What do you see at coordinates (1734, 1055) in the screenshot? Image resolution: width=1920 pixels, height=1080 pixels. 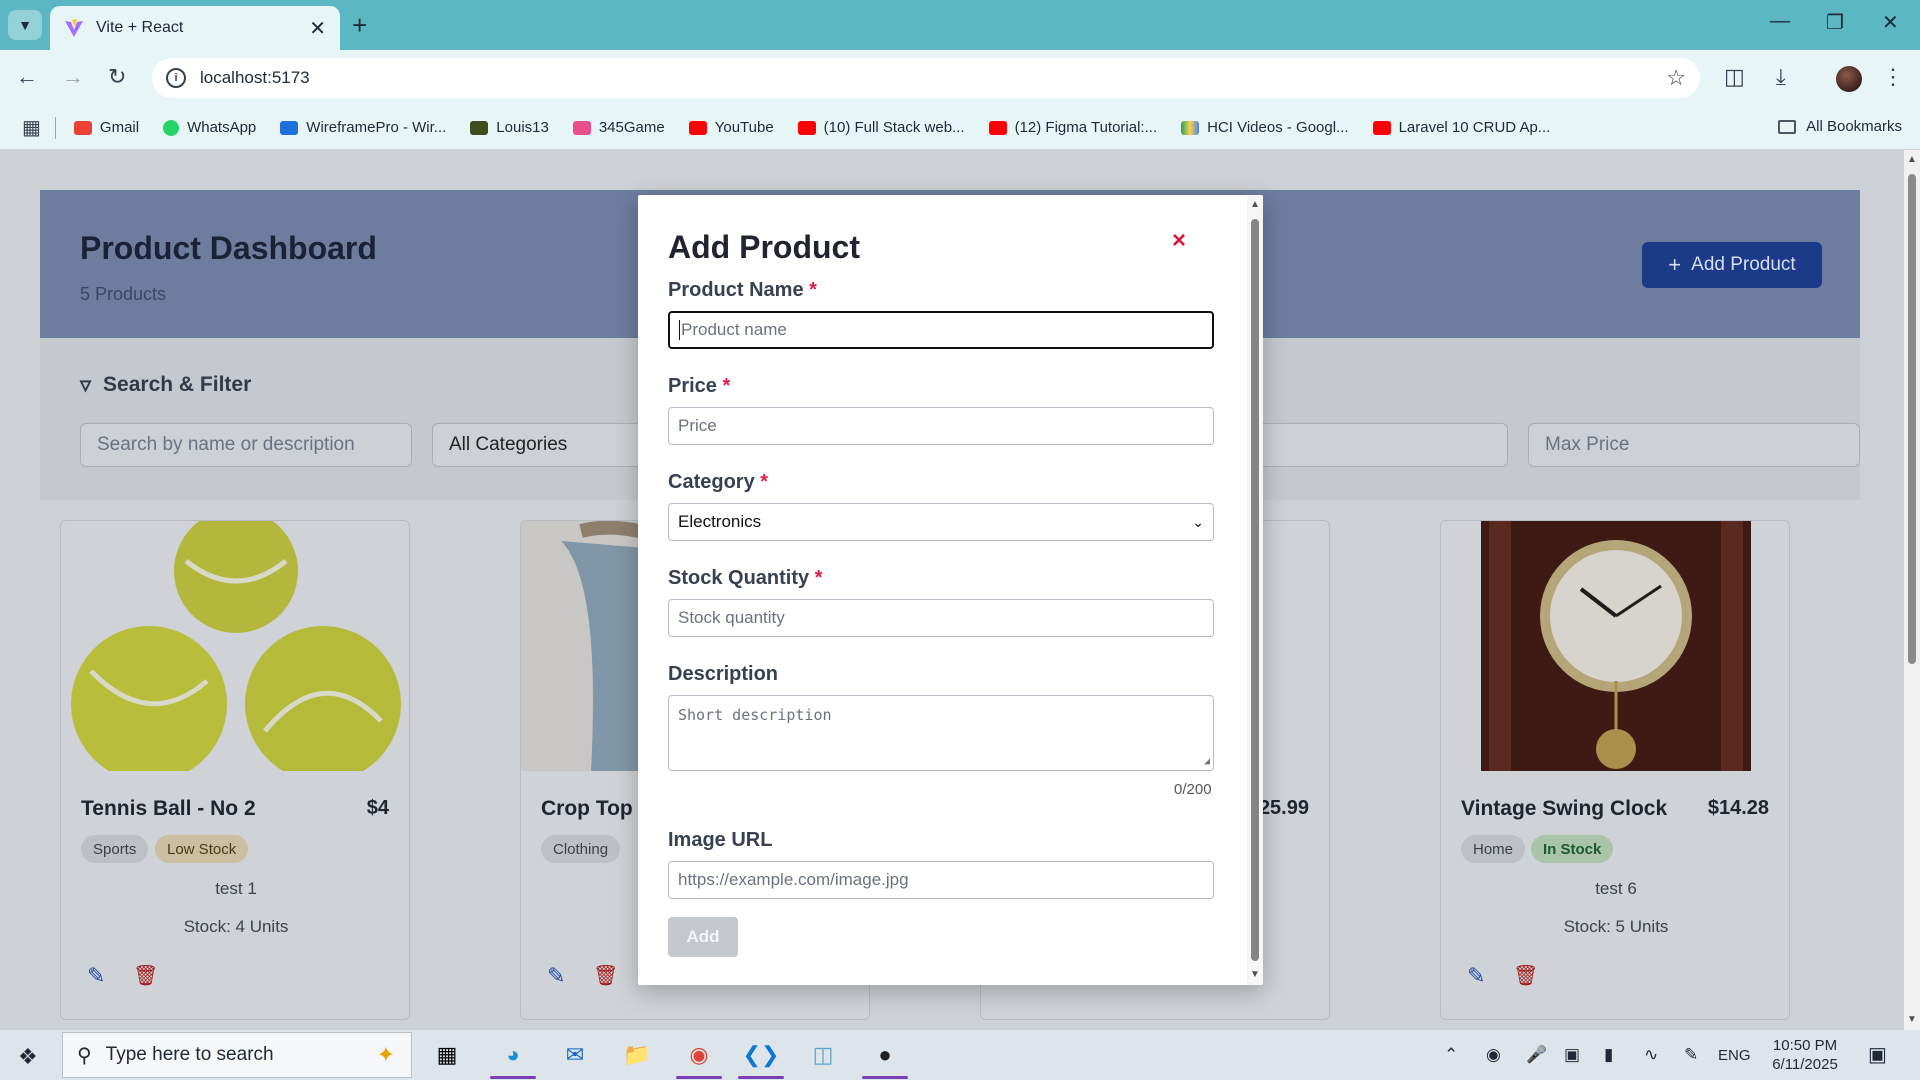 I see `language-indicator: ENG` at bounding box center [1734, 1055].